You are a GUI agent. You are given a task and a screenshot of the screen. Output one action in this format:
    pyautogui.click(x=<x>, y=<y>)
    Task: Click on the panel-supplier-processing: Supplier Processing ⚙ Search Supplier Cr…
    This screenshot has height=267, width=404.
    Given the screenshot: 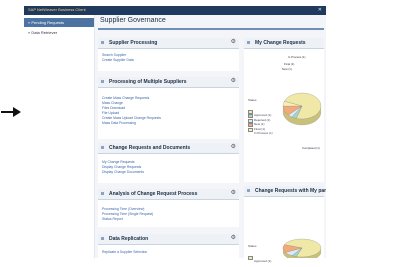 What is the action you would take?
    pyautogui.click(x=168, y=54)
    